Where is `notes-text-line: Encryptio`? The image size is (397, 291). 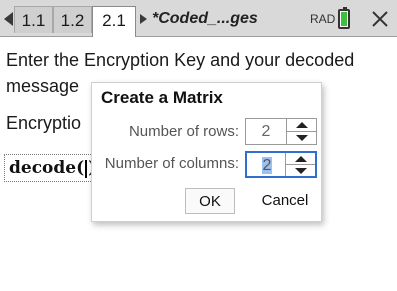
notes-text-line: Encryptio is located at coordinates (44, 123).